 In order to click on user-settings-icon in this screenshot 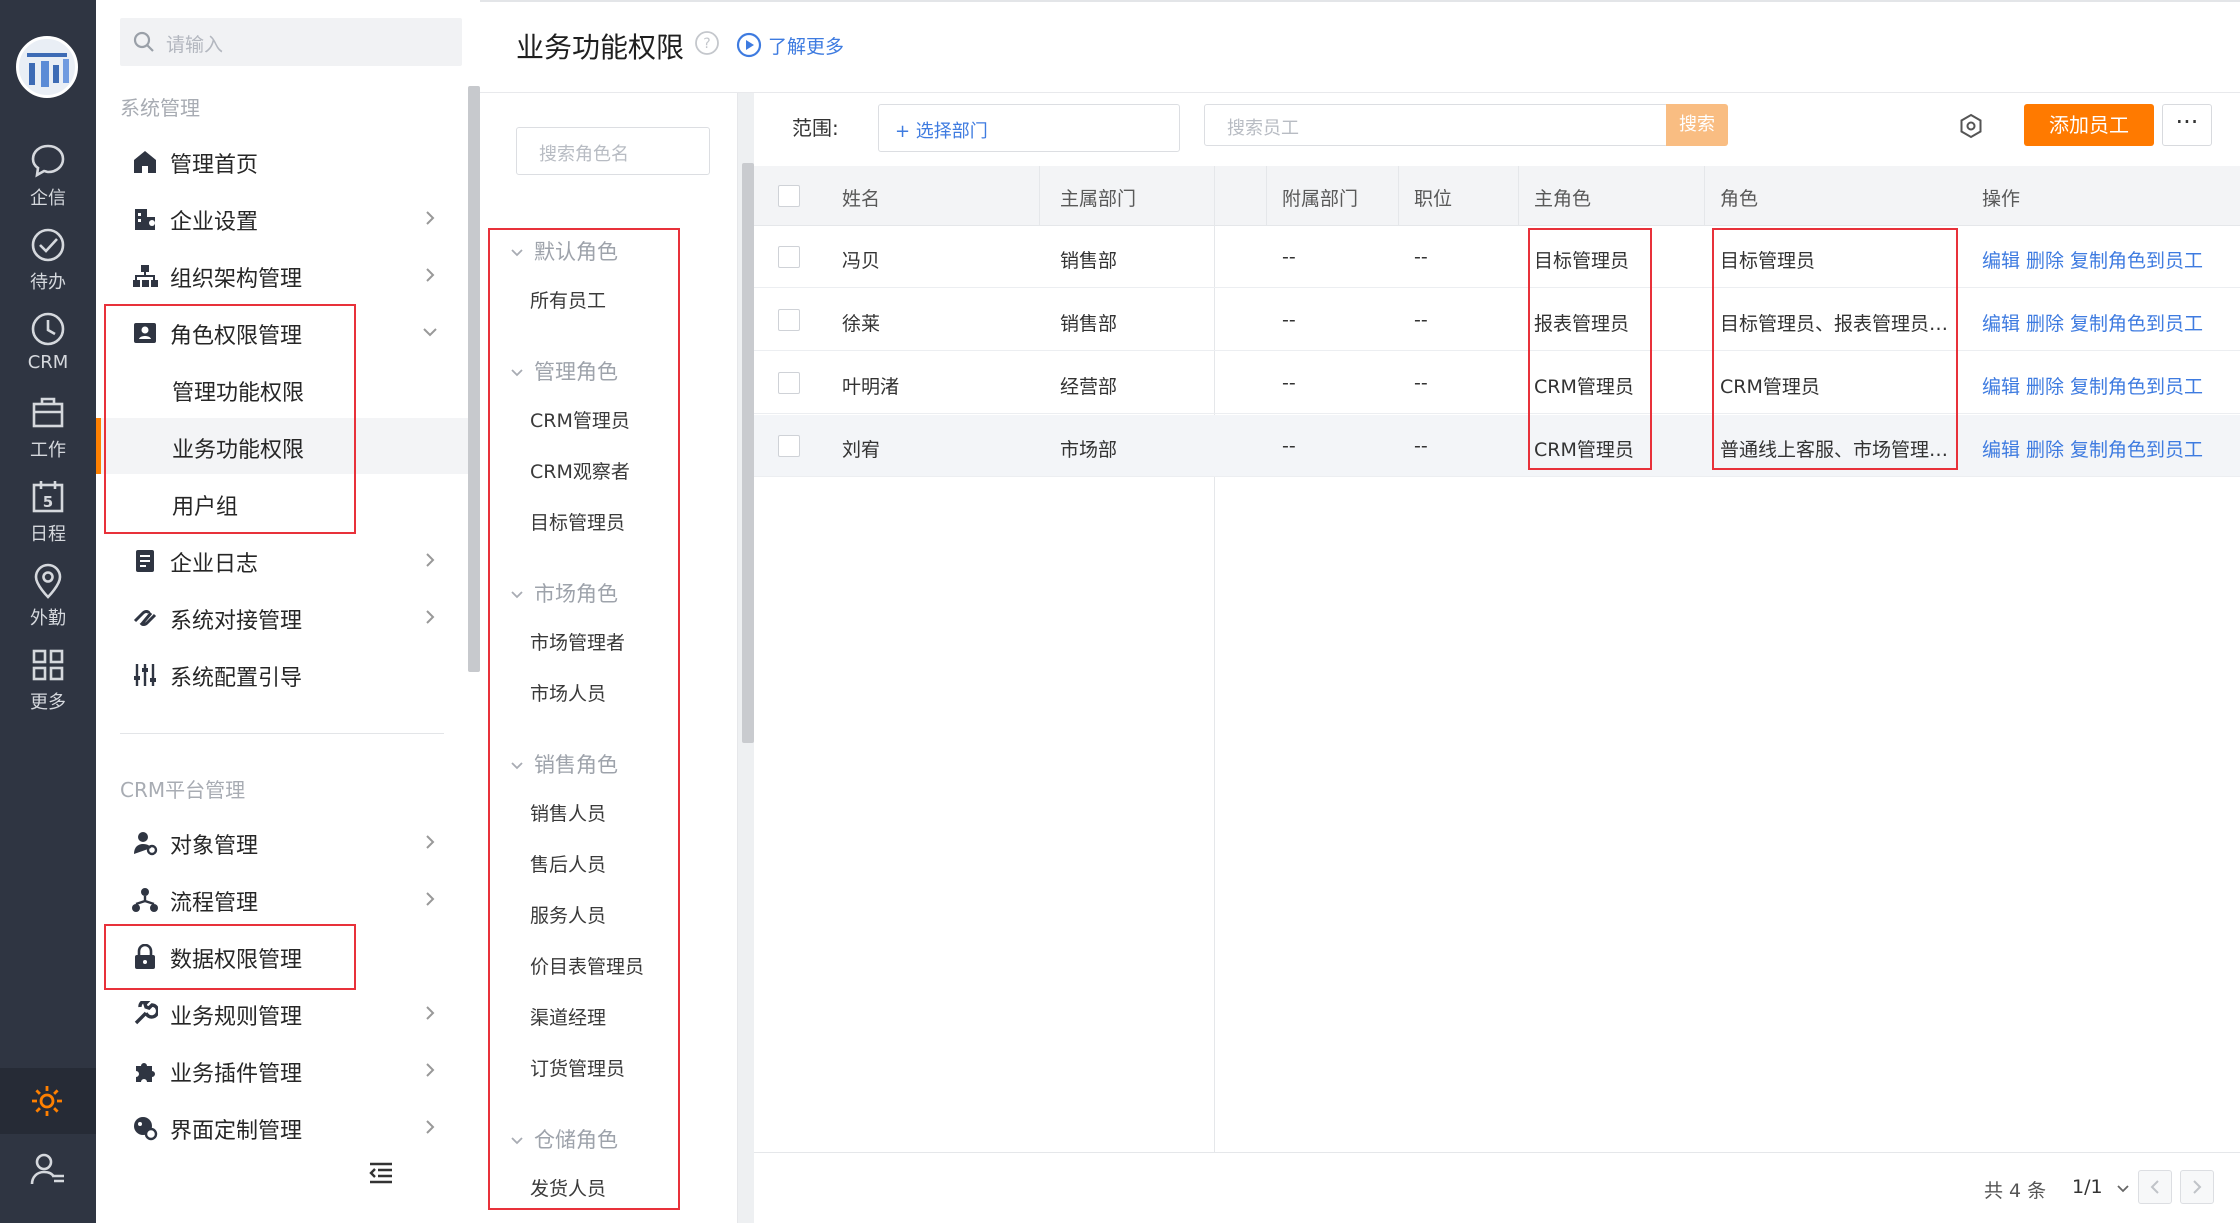, I will do `click(47, 1169)`.